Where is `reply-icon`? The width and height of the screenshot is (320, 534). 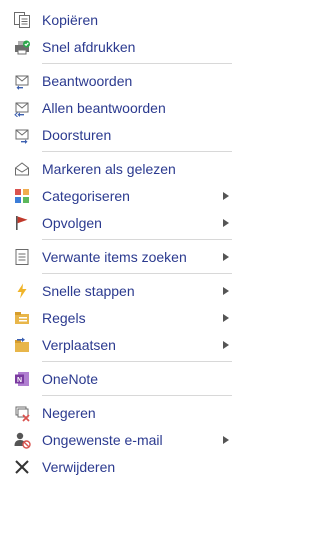
reply-icon is located at coordinates (22, 81).